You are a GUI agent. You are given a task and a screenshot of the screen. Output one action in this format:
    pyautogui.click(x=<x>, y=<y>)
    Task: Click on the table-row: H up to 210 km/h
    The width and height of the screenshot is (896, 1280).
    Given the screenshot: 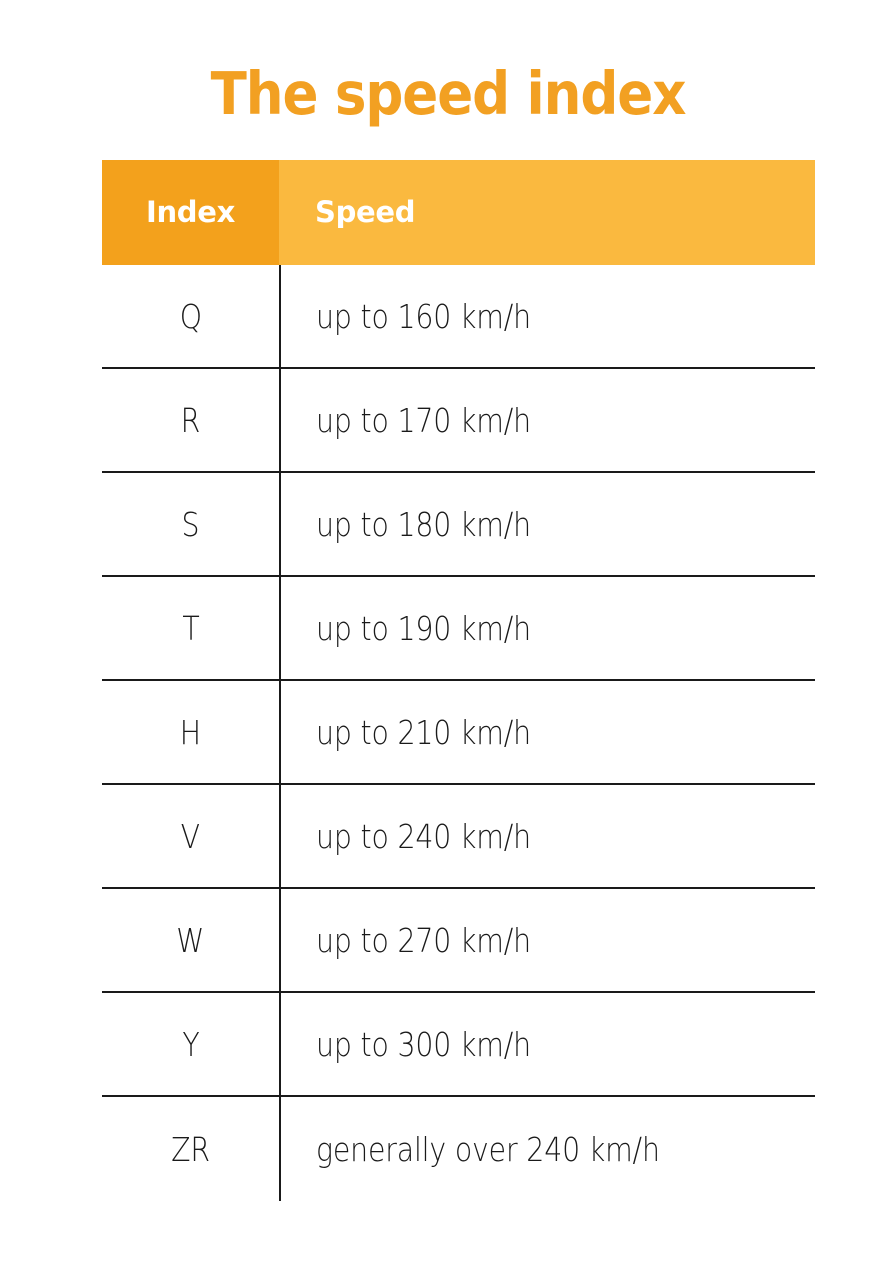 What is the action you would take?
    pyautogui.click(x=458, y=733)
    